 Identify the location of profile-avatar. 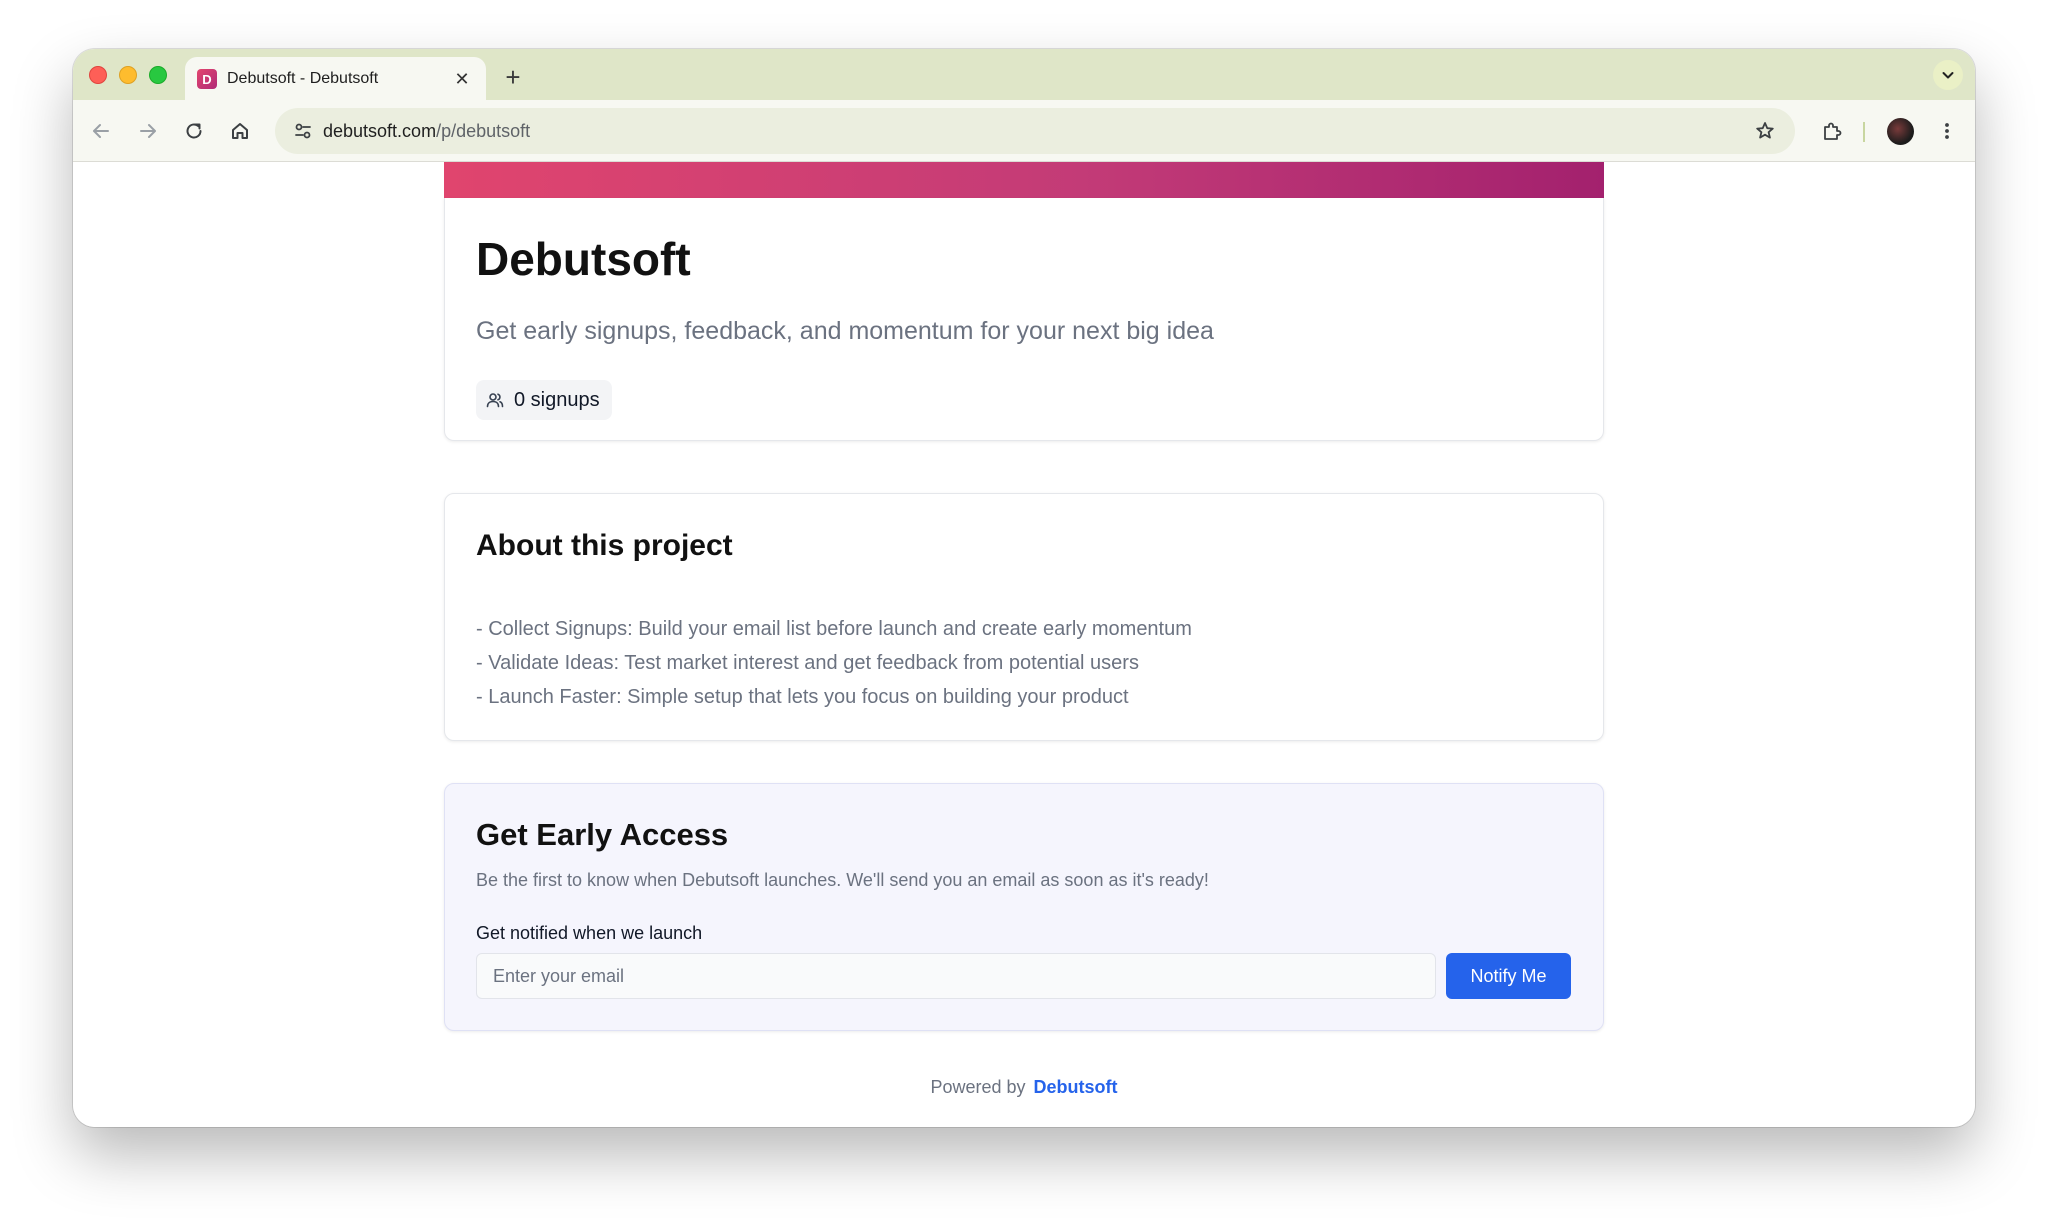
(1900, 131).